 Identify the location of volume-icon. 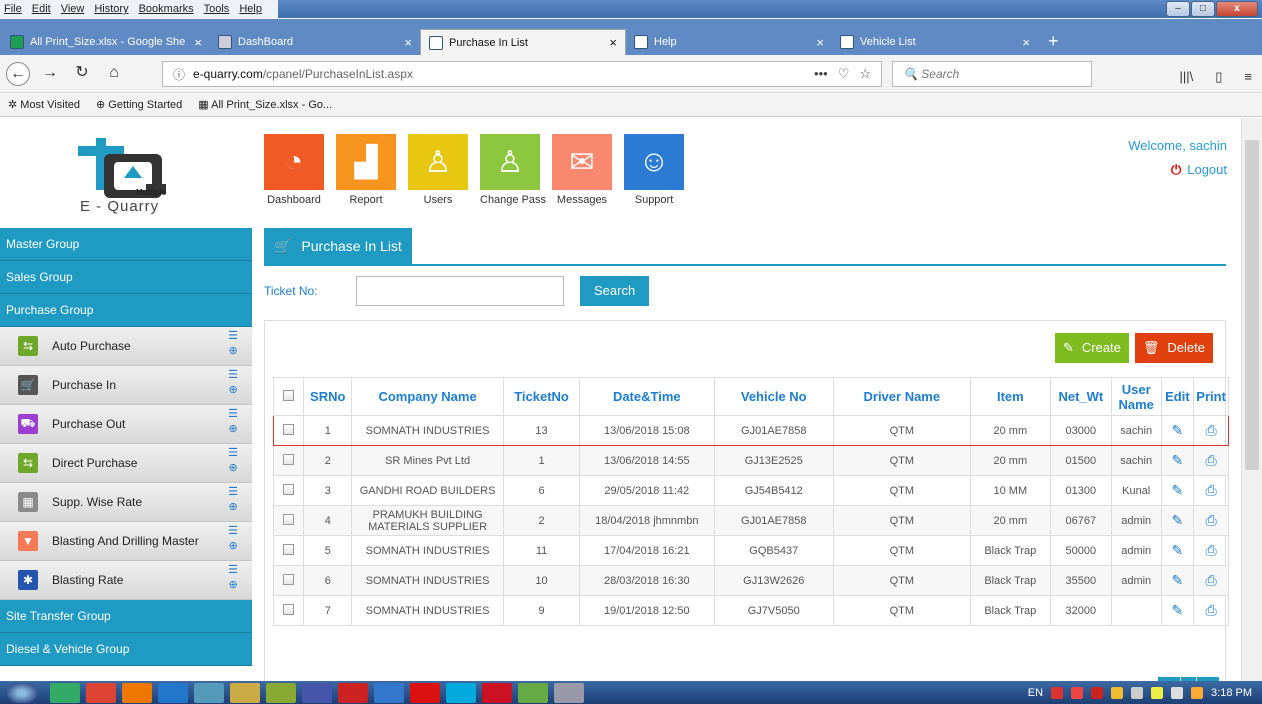
(1137, 692).